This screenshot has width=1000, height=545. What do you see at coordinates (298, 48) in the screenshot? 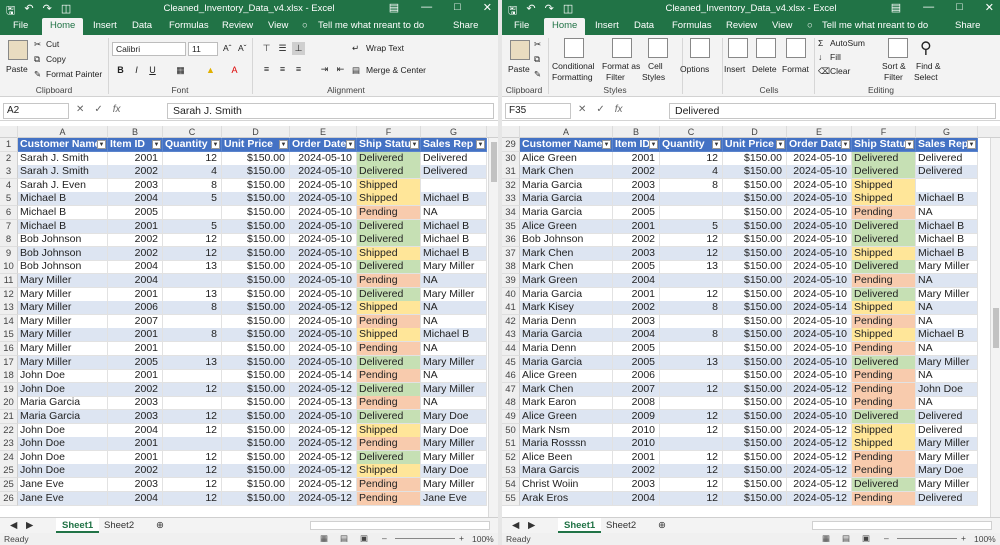
I see `align-bottom-icon: ⊥` at bounding box center [298, 48].